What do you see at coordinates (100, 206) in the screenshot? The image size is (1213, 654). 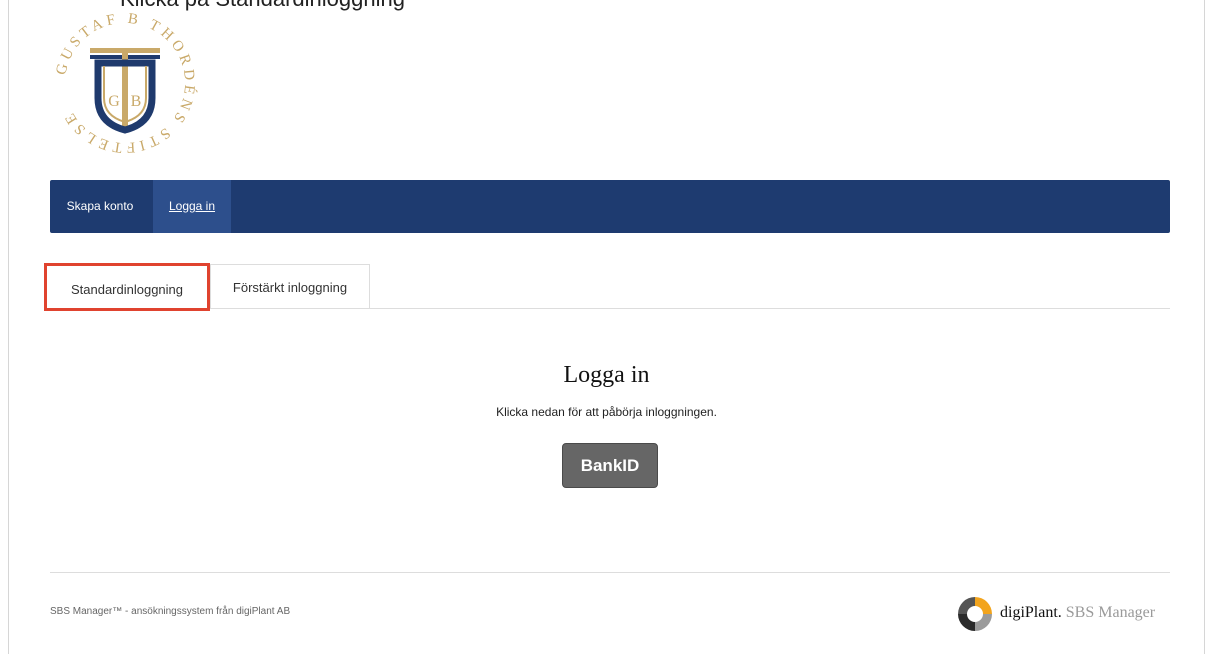 I see `nav-create-account-link: Skapa konto` at bounding box center [100, 206].